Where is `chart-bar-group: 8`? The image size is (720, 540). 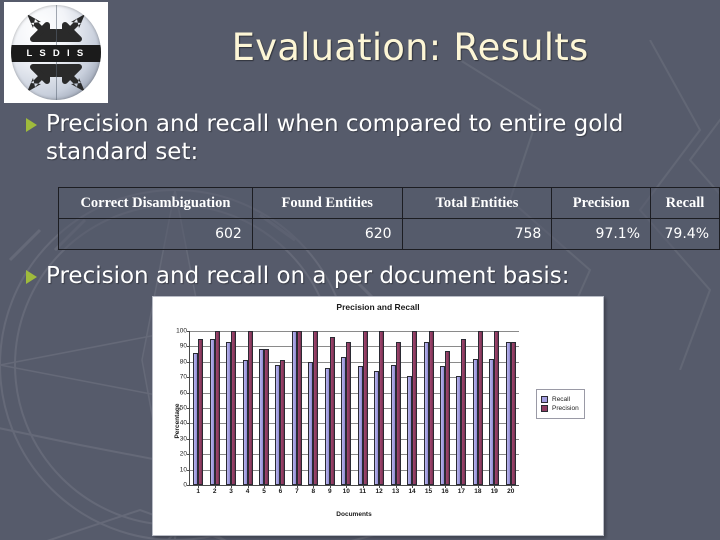 chart-bar-group: 8 is located at coordinates (313, 413).